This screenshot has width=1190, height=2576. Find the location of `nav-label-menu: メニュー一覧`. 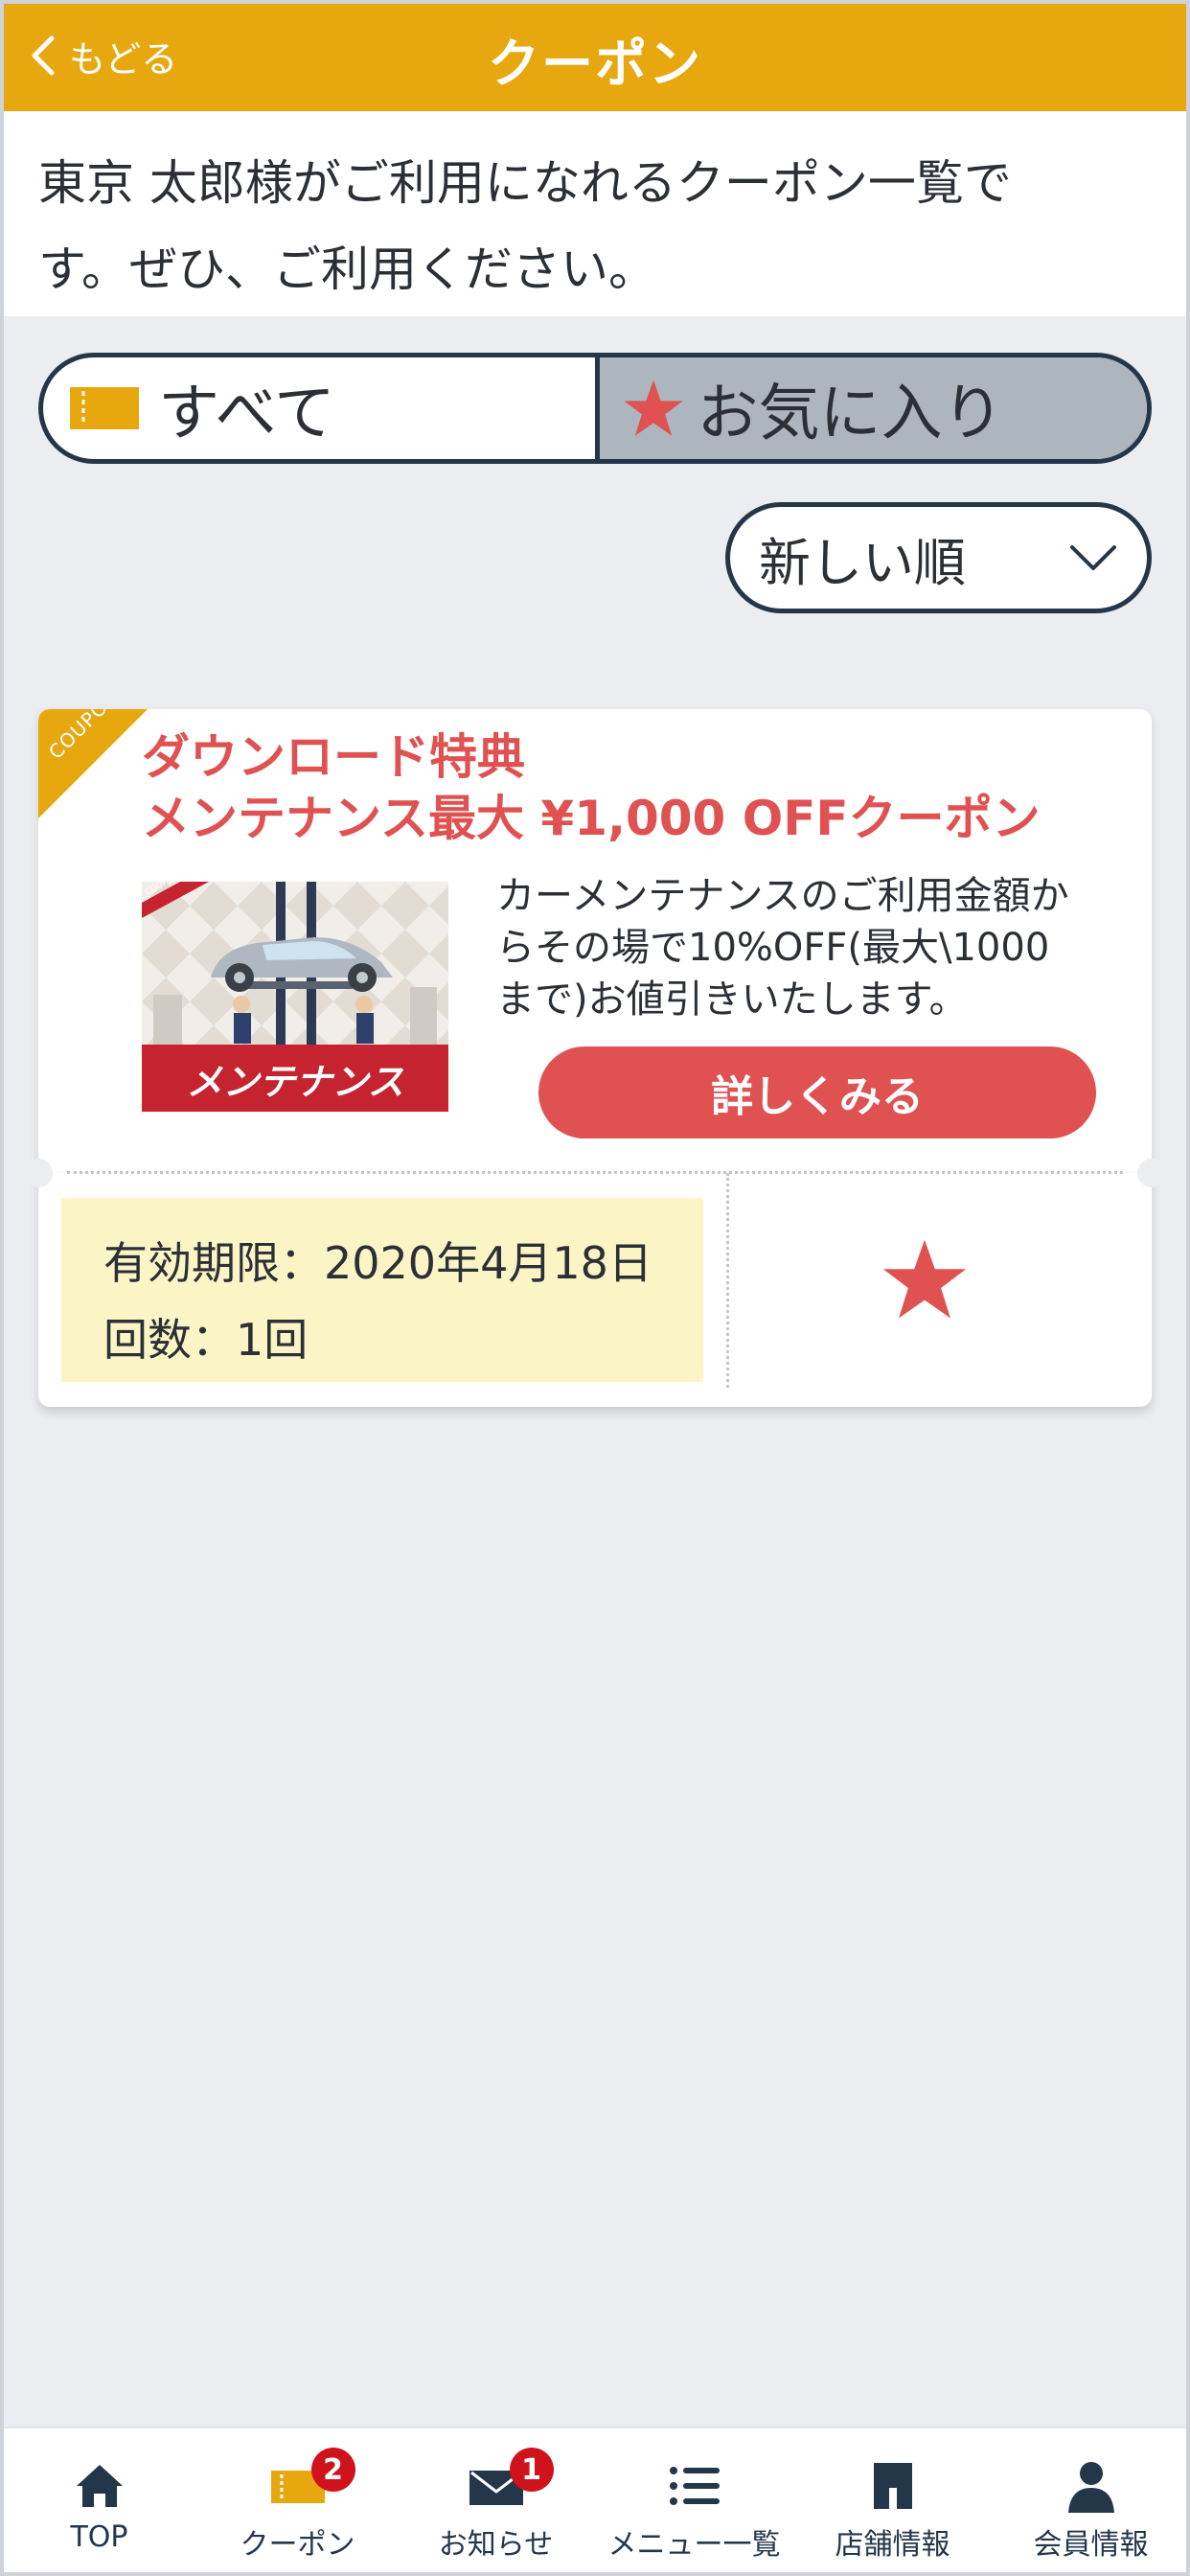

nav-label-menu: メニュー一覧 is located at coordinates (694, 2545).